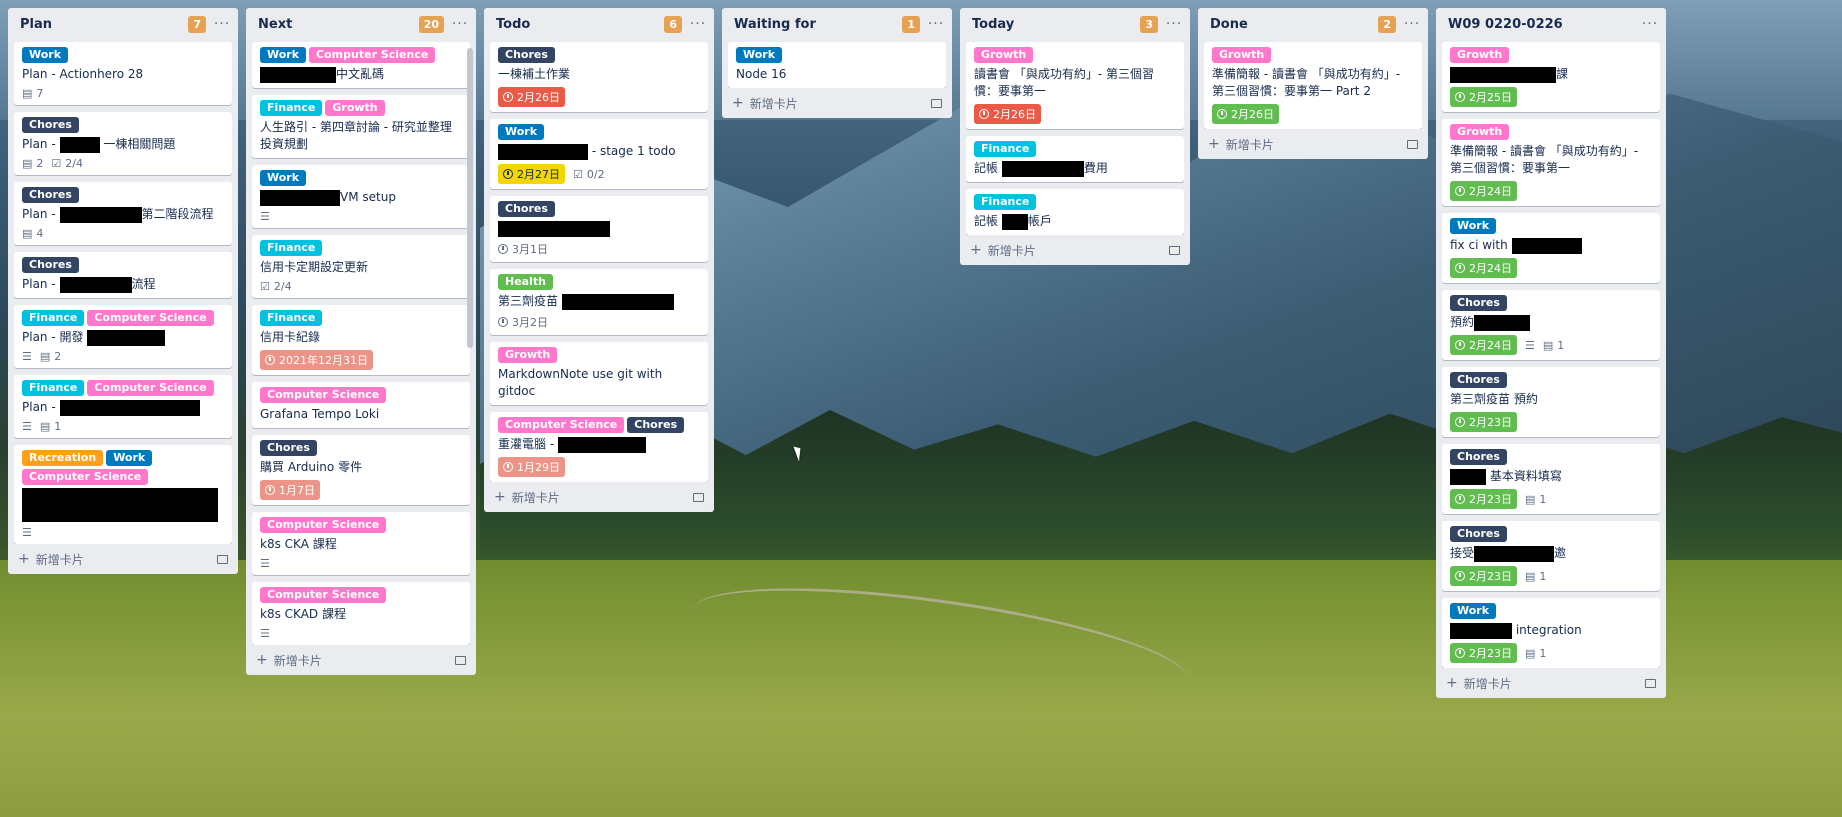 This screenshot has height=817, width=1842. I want to click on list-header: Next 20 ···, so click(361, 24).